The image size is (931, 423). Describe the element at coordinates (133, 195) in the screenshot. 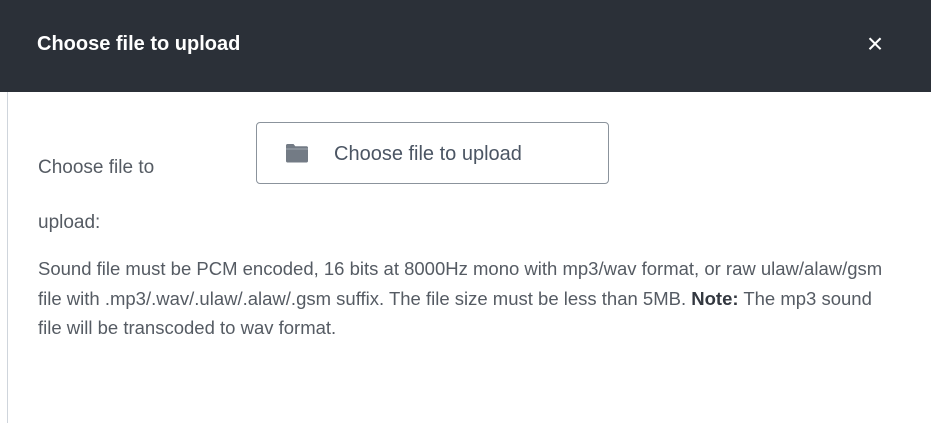

I see `file-field-label: Choose file to upload:` at that location.